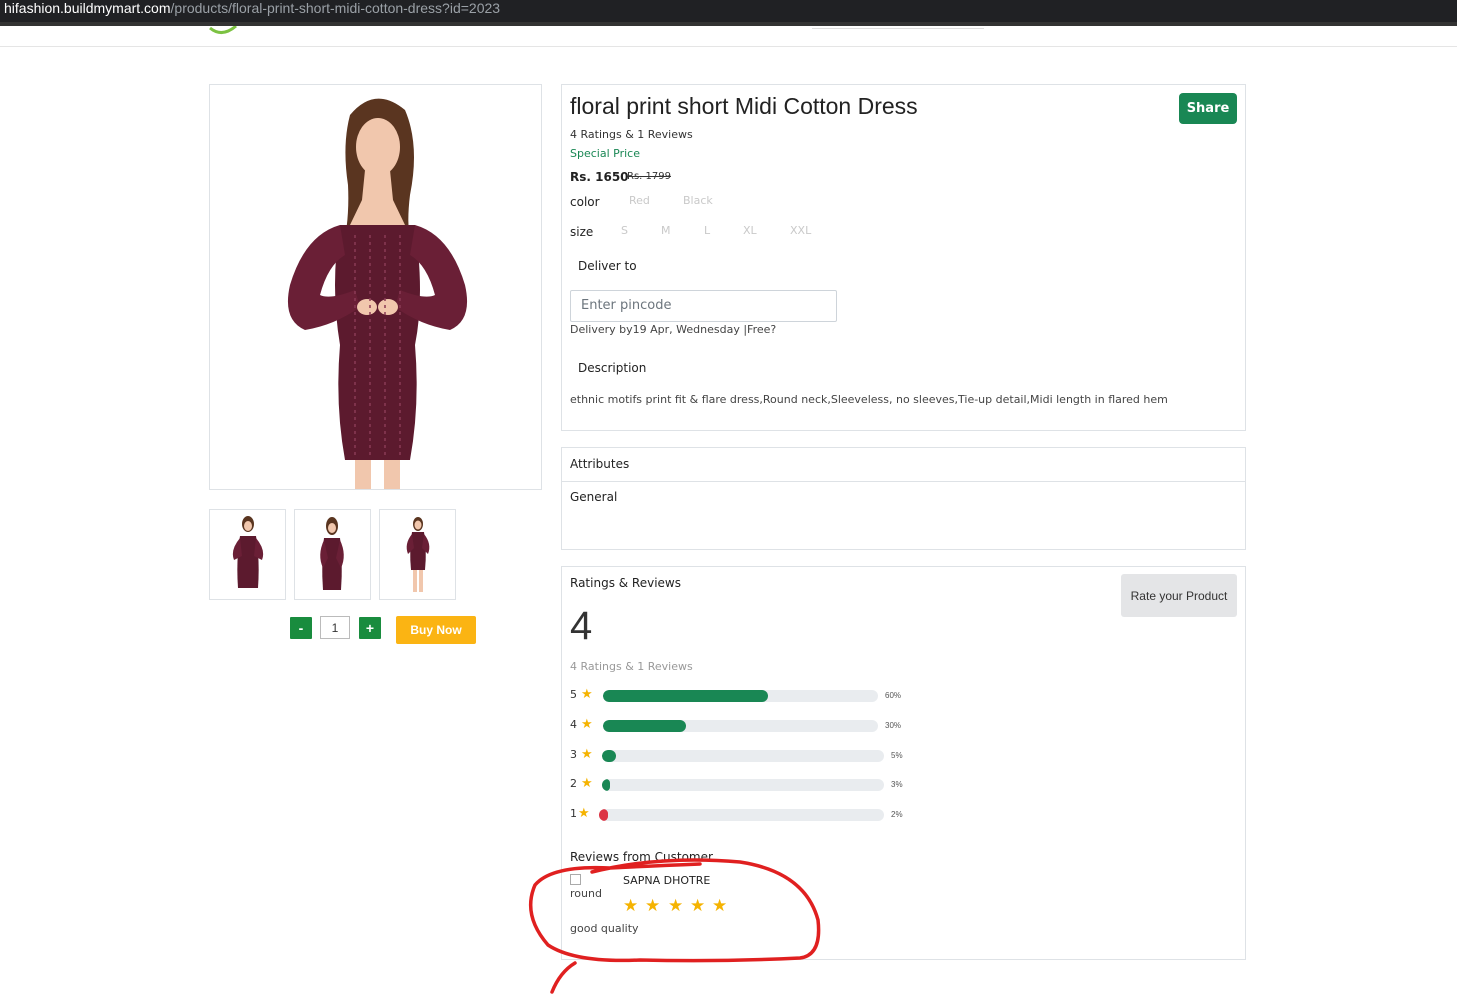  What do you see at coordinates (639, 200) in the screenshot?
I see `color-option-red: Red` at bounding box center [639, 200].